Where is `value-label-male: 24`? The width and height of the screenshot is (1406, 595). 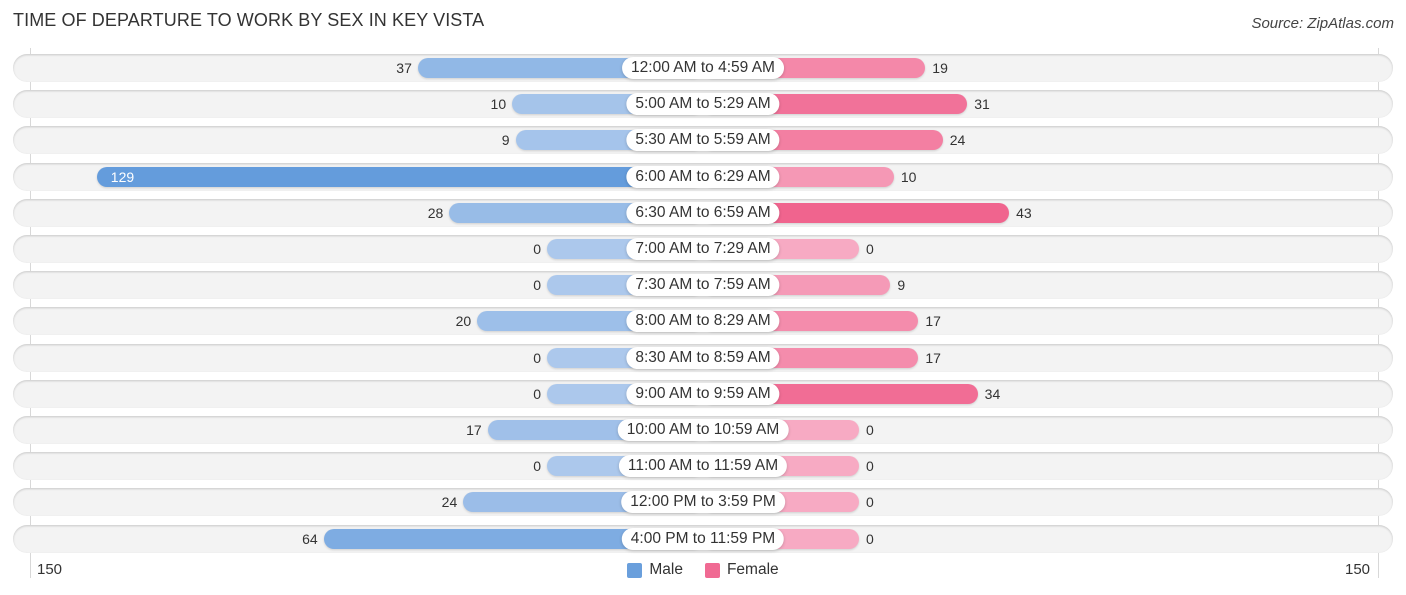
value-label-male: 24 is located at coordinates (449, 502).